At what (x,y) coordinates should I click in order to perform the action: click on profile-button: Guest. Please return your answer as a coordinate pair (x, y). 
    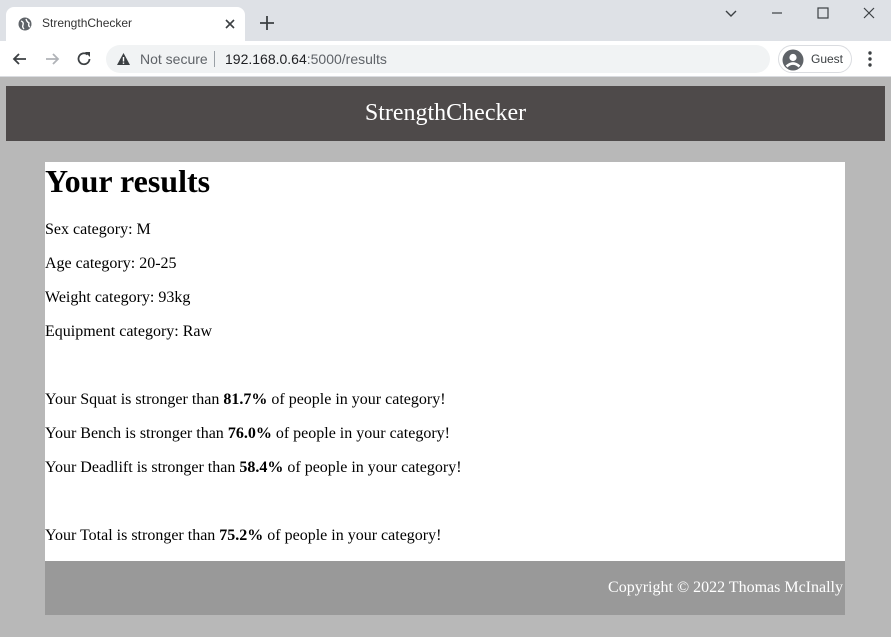
    Looking at the image, I should click on (815, 59).